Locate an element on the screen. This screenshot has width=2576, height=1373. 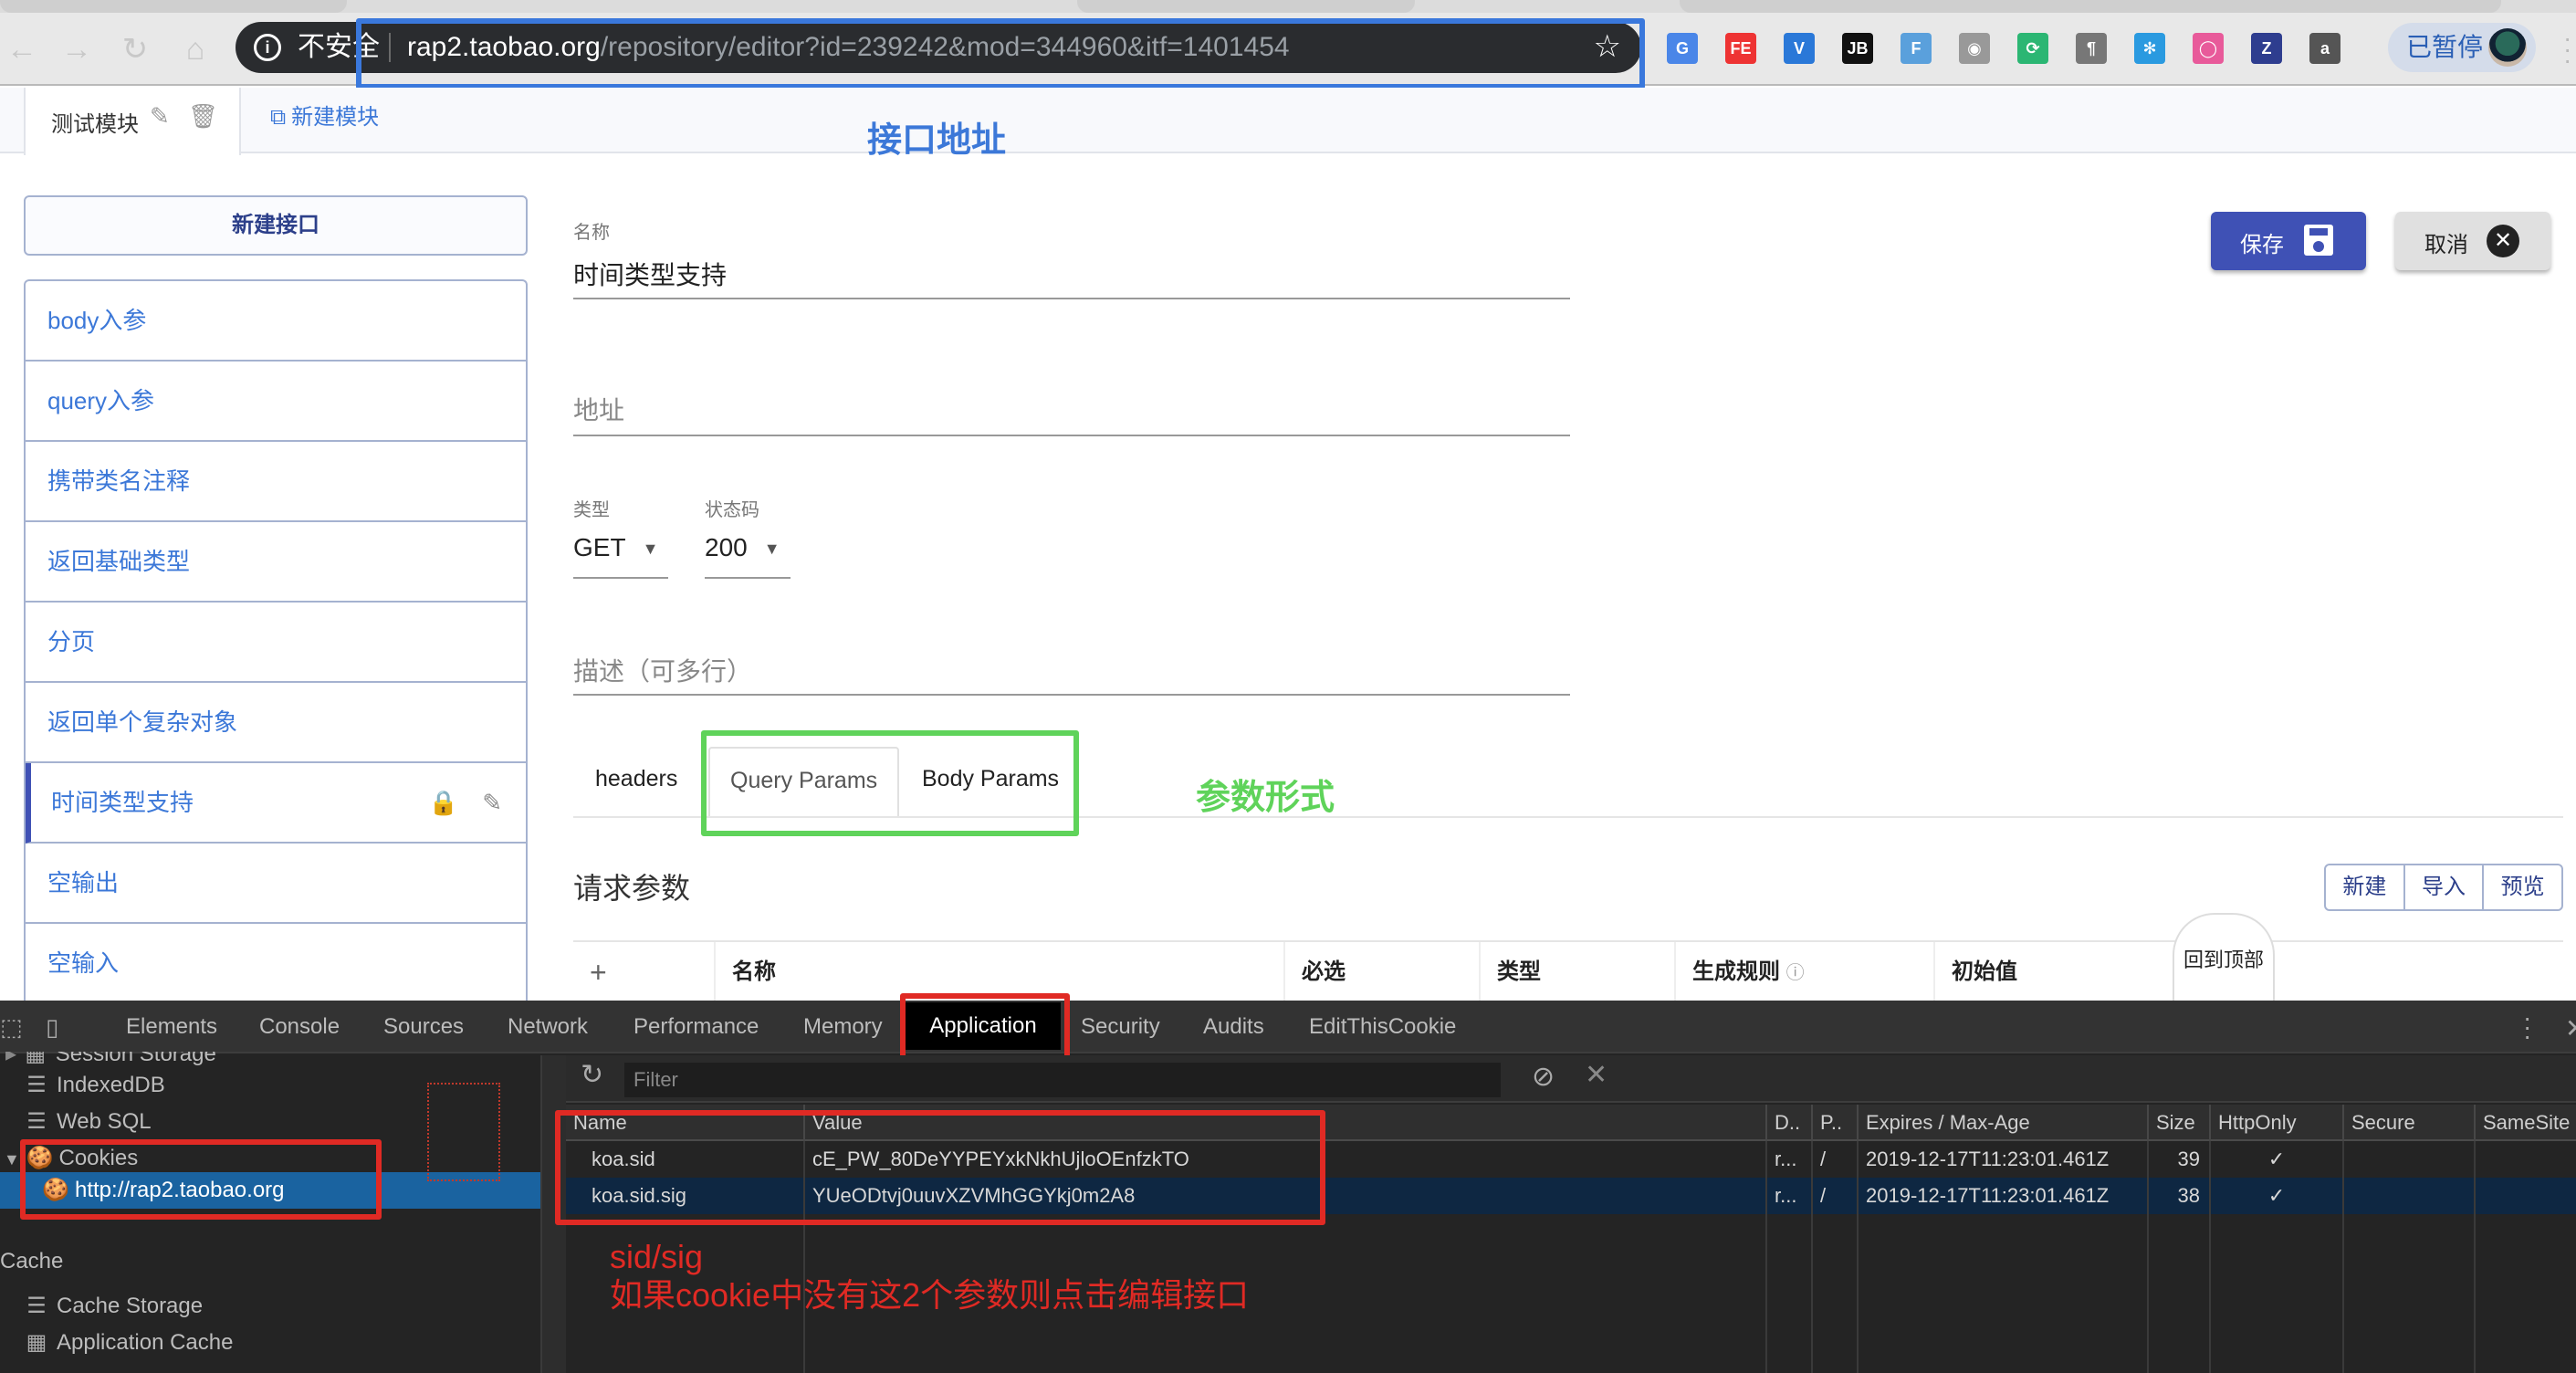
cookie-path: / is located at coordinates (1834, 1160).